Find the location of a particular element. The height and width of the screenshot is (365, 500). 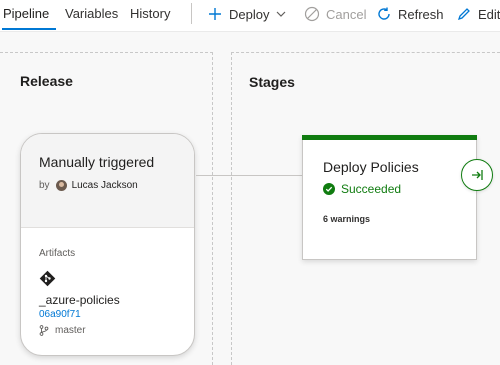

cancel-icon is located at coordinates (312, 14).